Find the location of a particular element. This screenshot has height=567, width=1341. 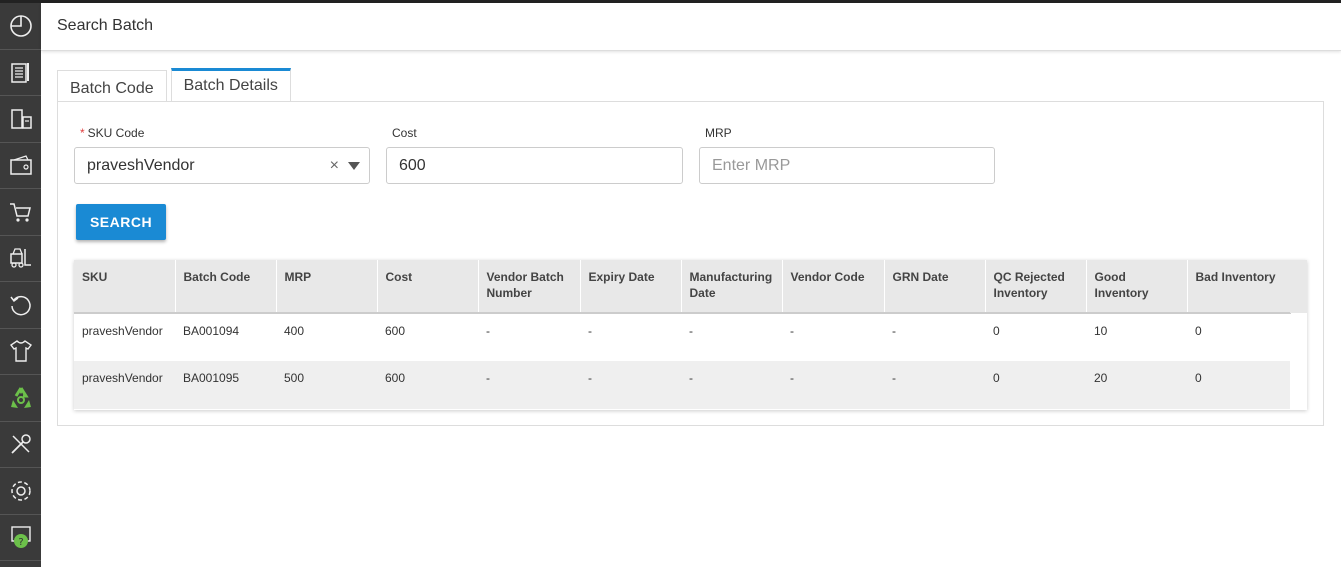

sidebar-item-wallet is located at coordinates (20, 166).